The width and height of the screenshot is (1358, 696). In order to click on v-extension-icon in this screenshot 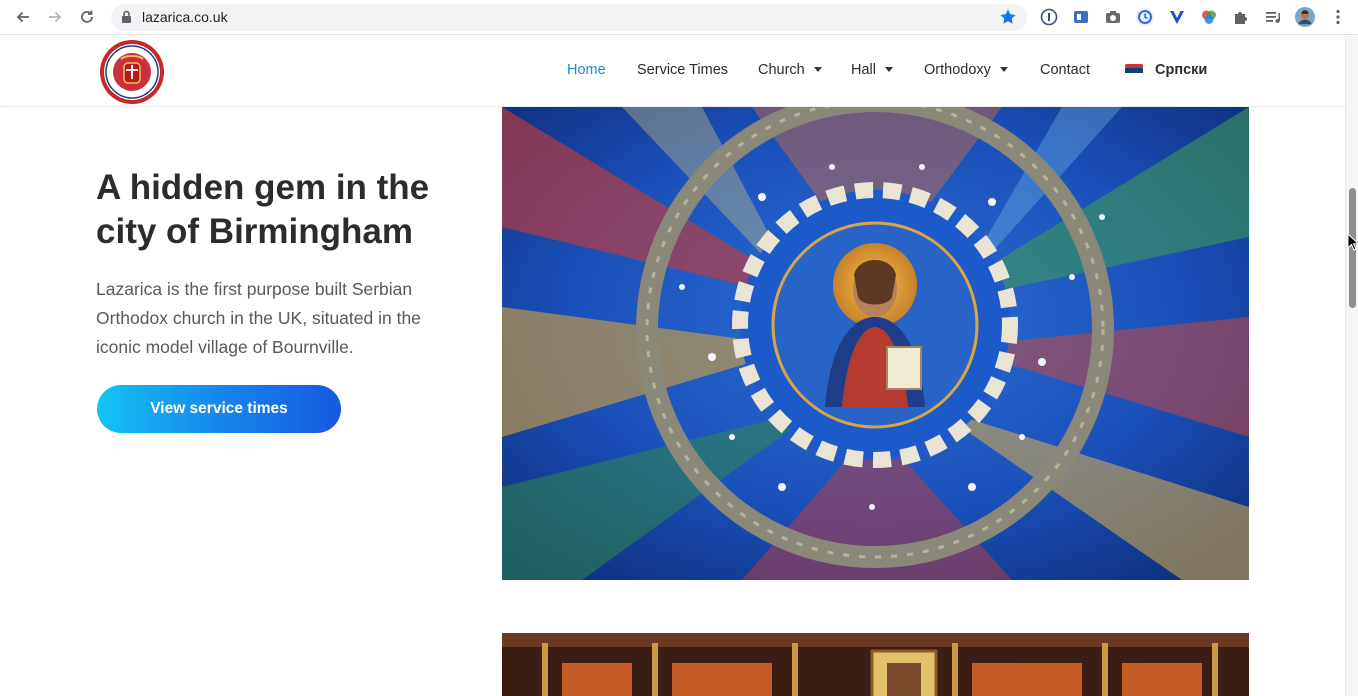, I will do `click(1177, 17)`.